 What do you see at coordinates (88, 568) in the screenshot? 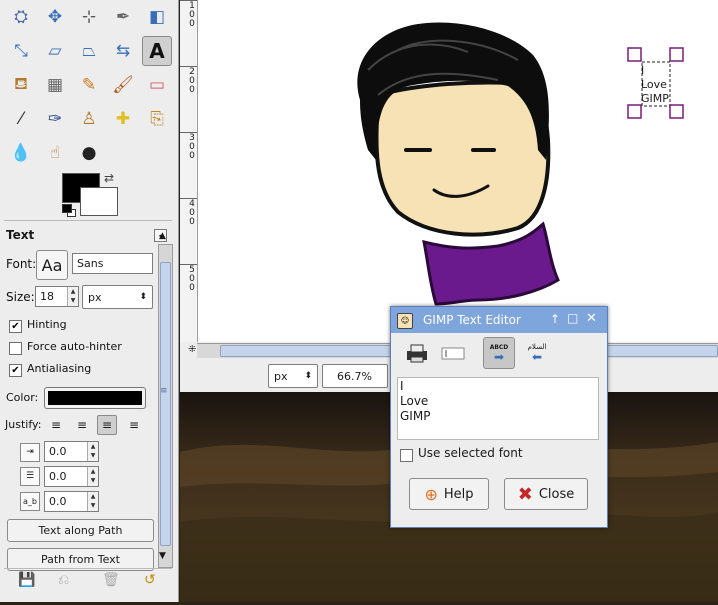
I see `bottom-separator` at bounding box center [88, 568].